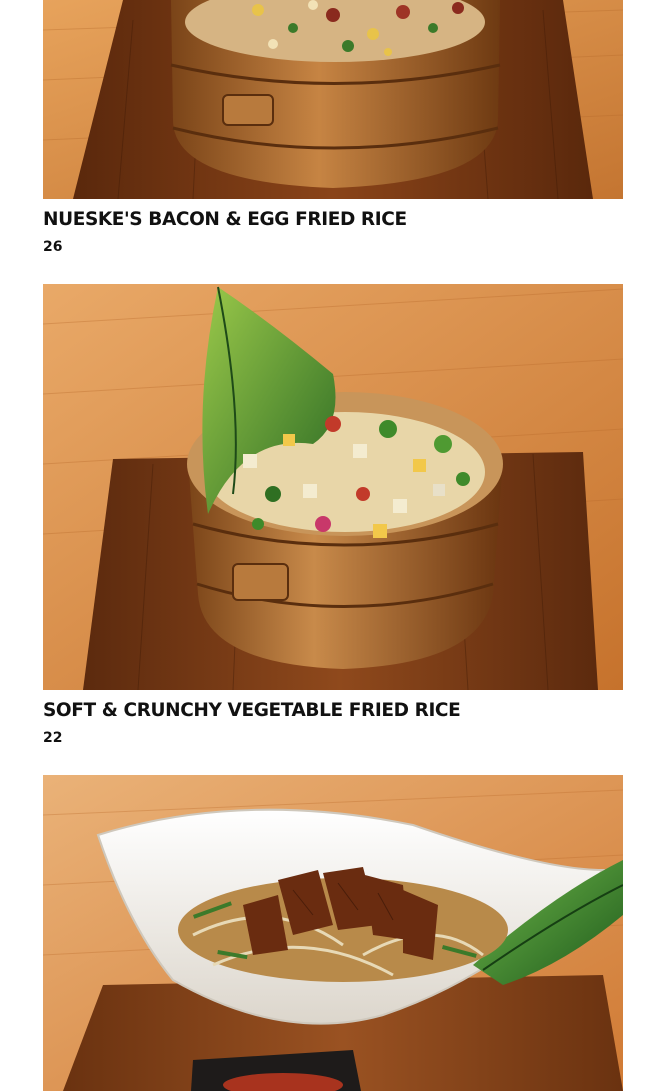 The width and height of the screenshot is (665, 1091). What do you see at coordinates (53, 738) in the screenshot?
I see `menu-item-price: 22` at bounding box center [53, 738].